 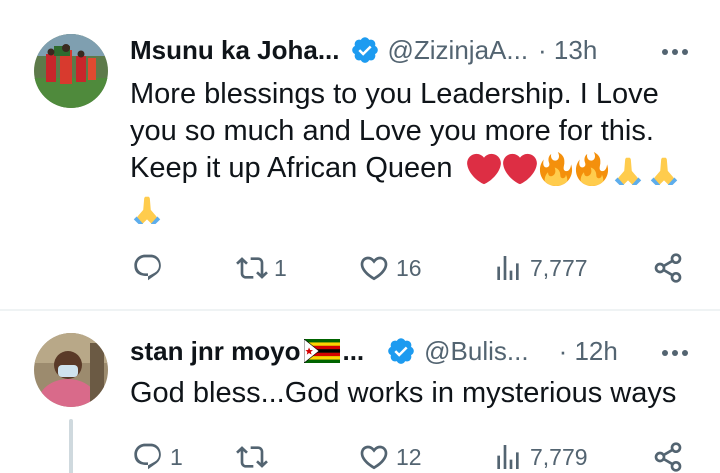 What do you see at coordinates (403, 393) in the screenshot?
I see `tweet-line: God bless...God works in mysterious ways` at bounding box center [403, 393].